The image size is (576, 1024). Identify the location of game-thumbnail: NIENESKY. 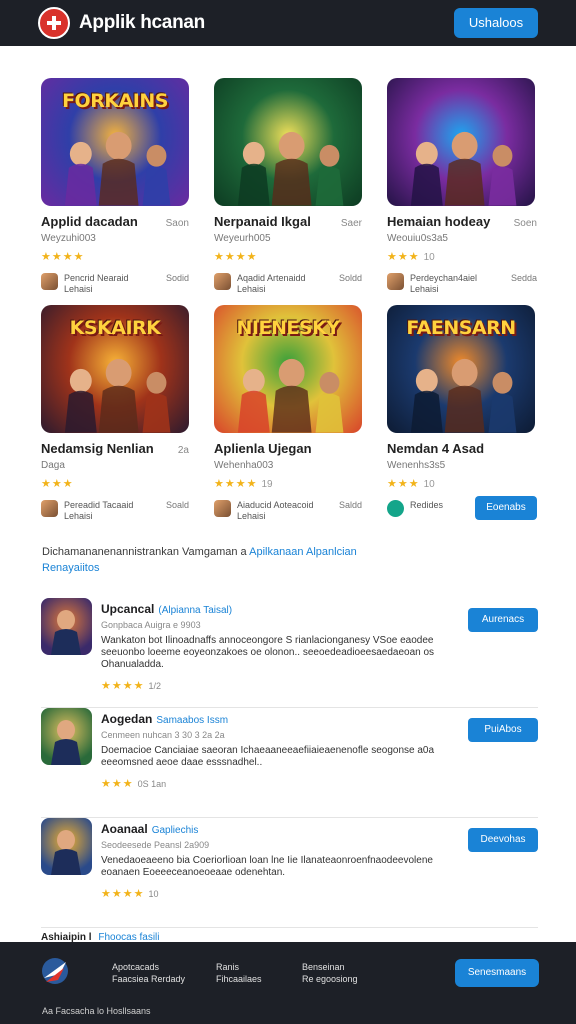
(288, 369).